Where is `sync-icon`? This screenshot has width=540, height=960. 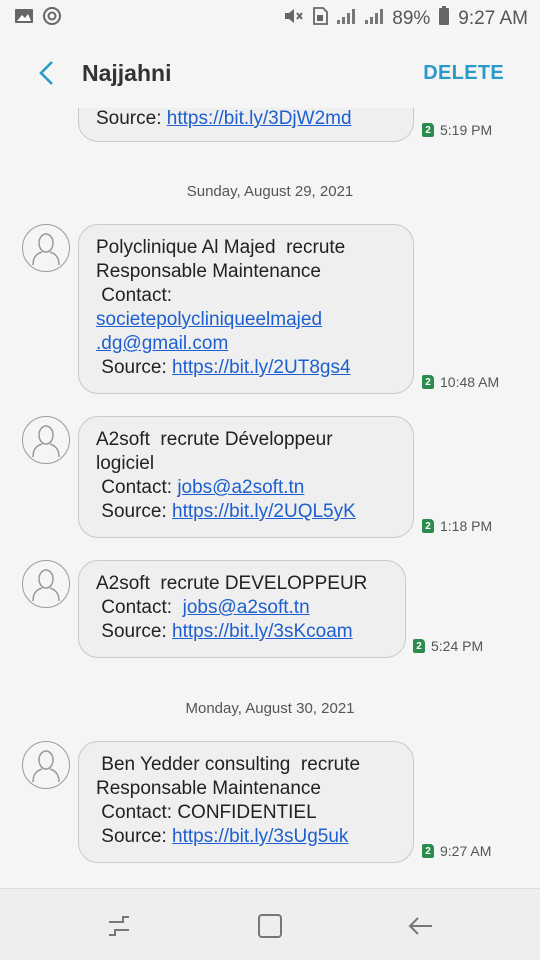
sync-icon is located at coordinates (52, 19).